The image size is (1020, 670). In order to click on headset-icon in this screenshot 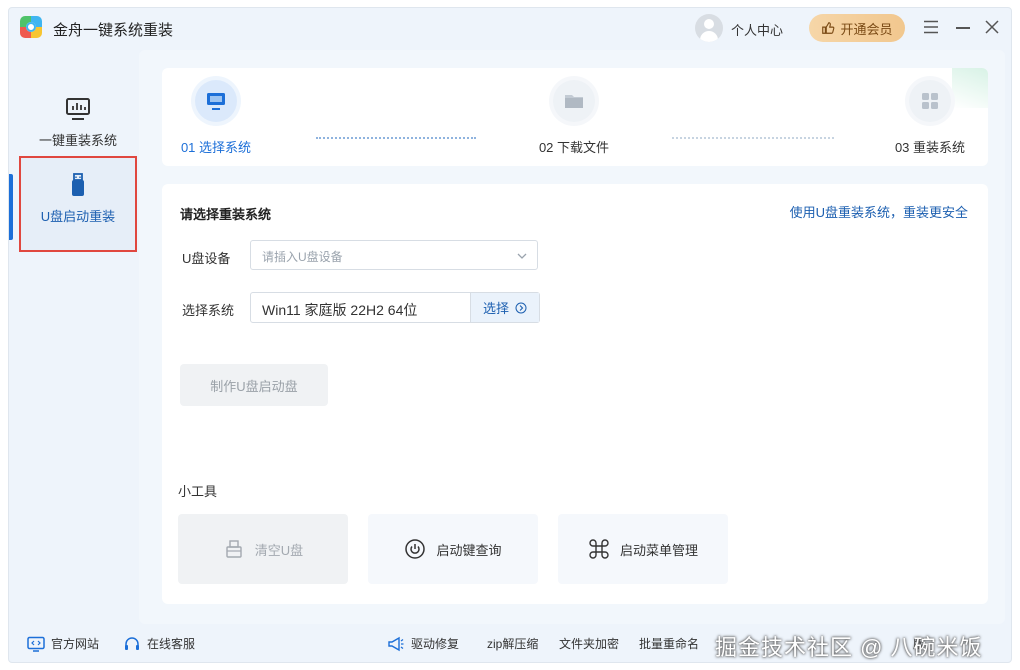, I will do `click(132, 643)`.